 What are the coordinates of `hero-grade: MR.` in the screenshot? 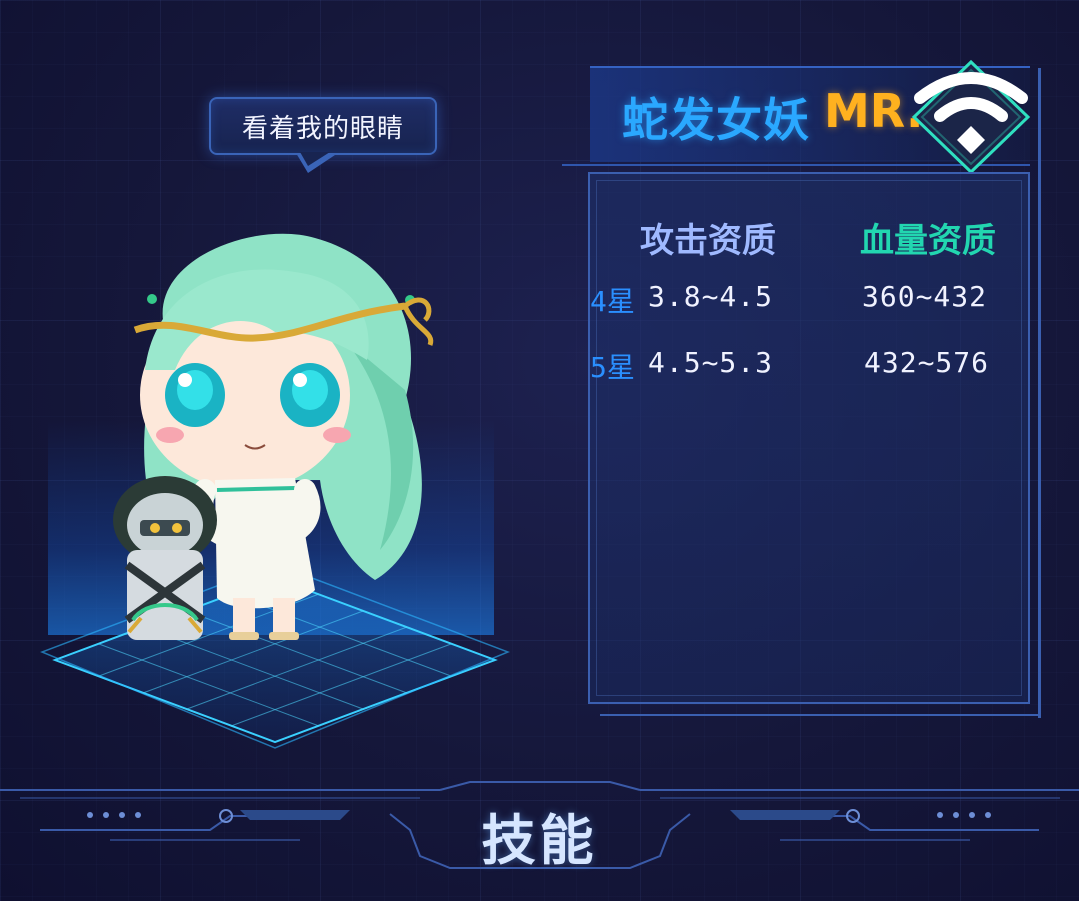 It's located at (874, 111).